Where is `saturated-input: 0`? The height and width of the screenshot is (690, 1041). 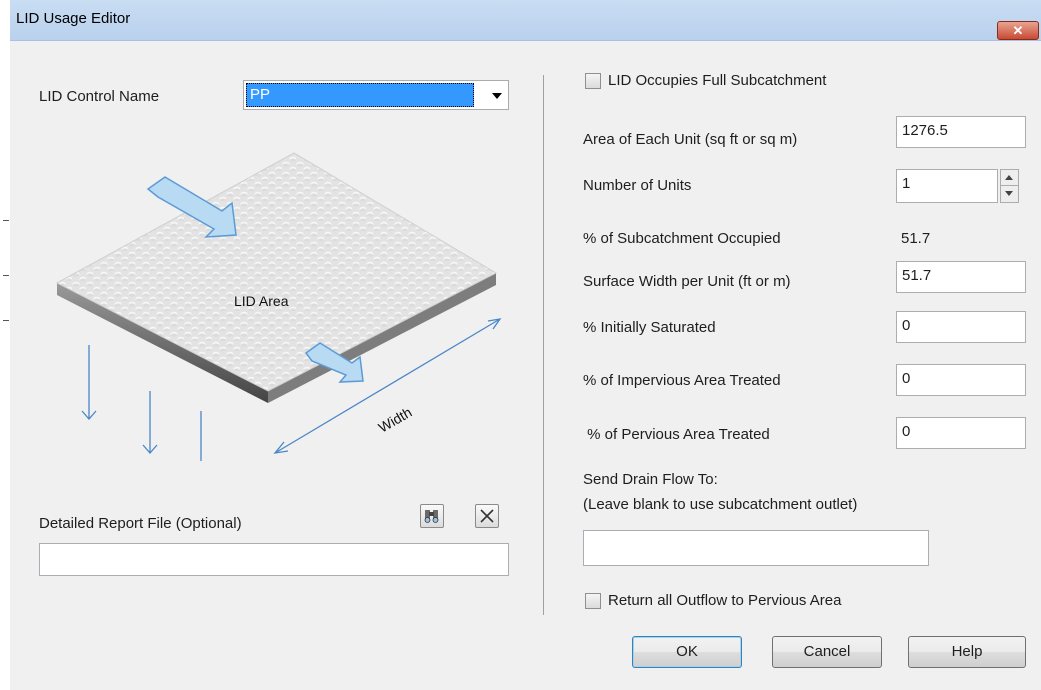 saturated-input: 0 is located at coordinates (961, 327).